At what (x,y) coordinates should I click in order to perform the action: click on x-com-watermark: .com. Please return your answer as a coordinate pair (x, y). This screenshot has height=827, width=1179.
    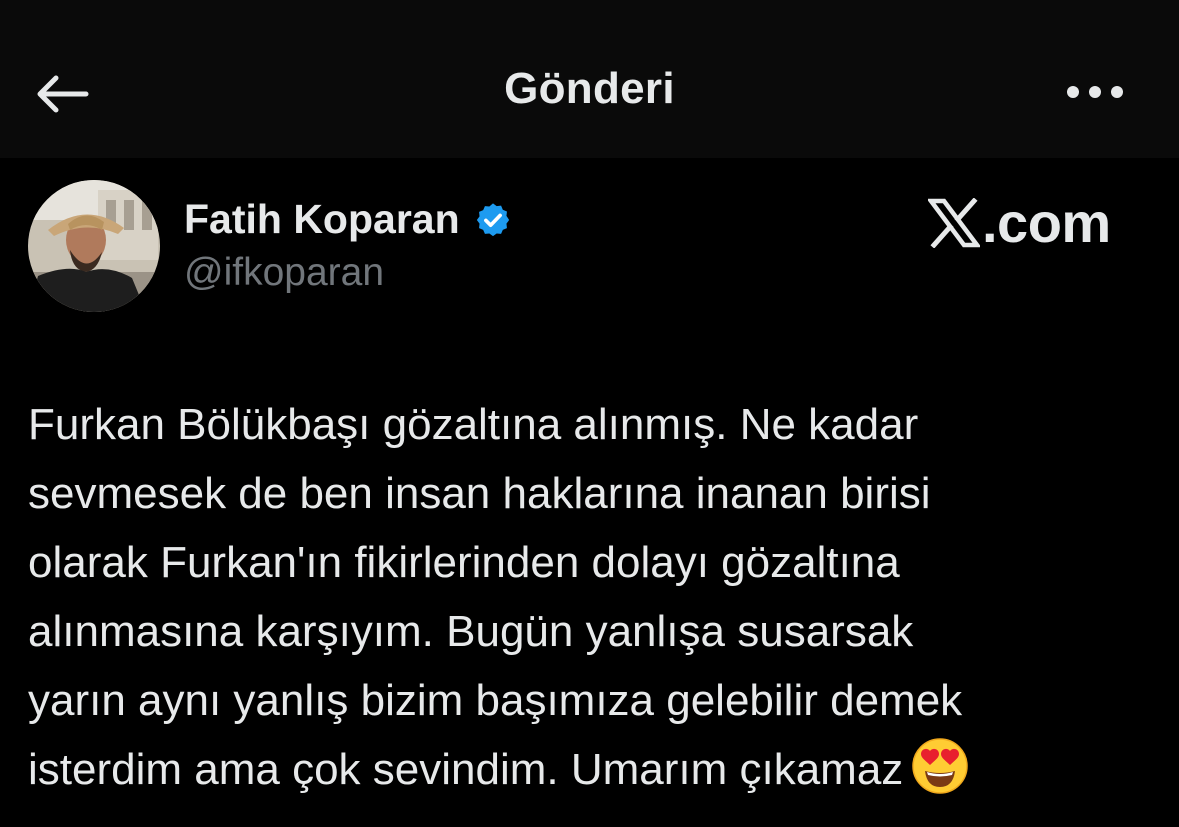
    Looking at the image, I should click on (1019, 222).